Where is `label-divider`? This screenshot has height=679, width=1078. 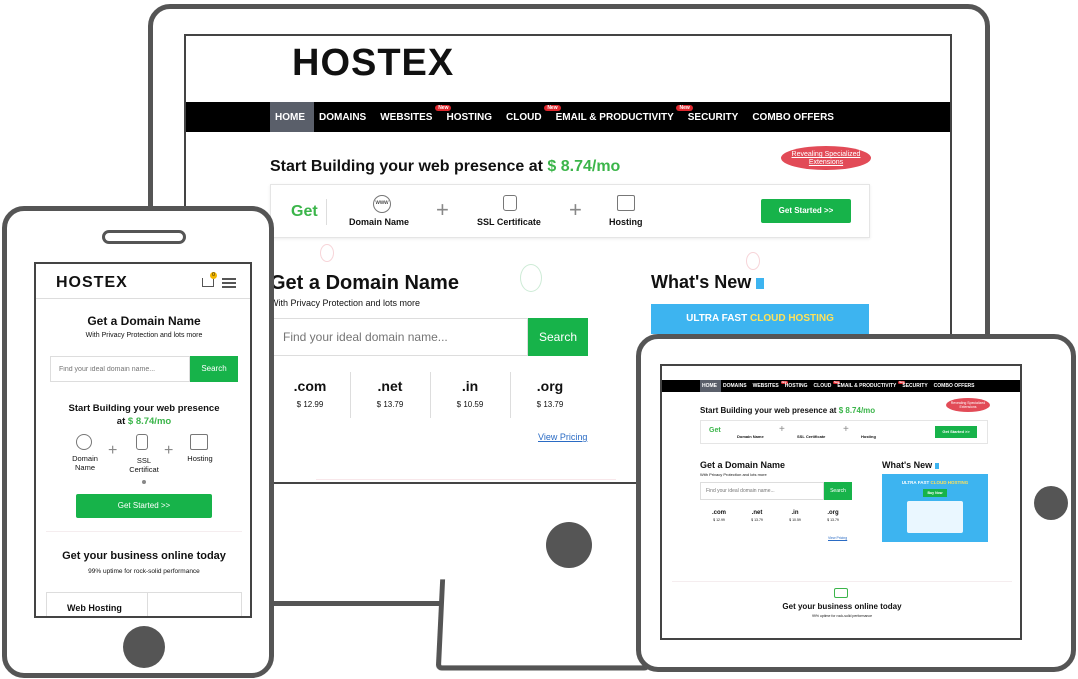
label-divider is located at coordinates (326, 212).